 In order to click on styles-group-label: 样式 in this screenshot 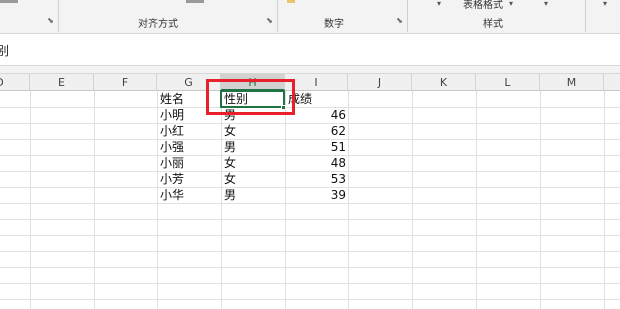, I will do `click(493, 24)`.